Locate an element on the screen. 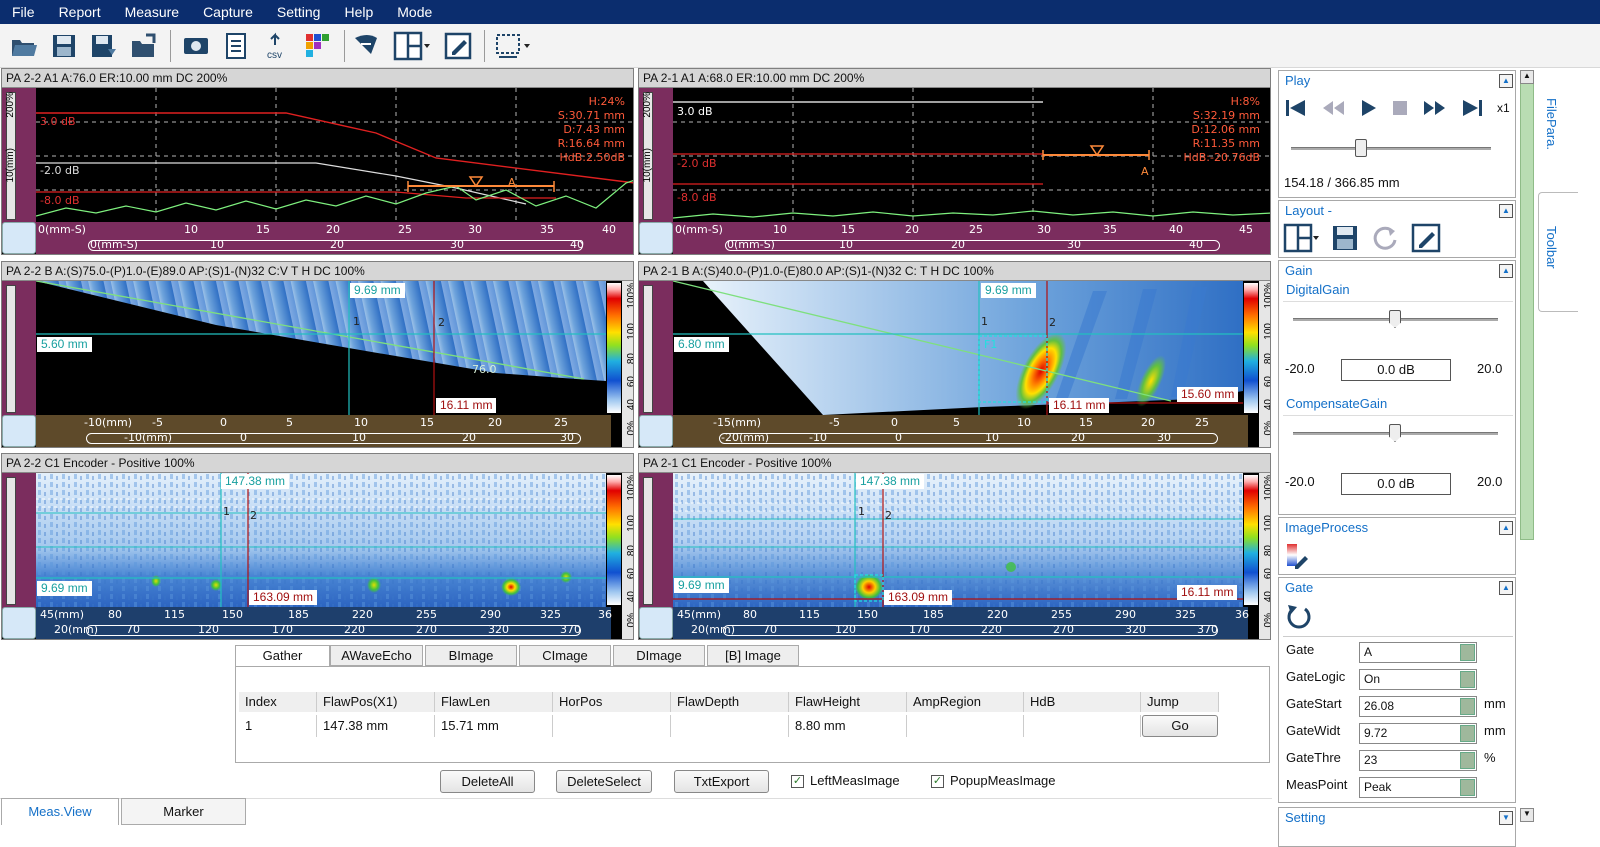 Image resolution: width=1600 pixels, height=847 pixels. open-folder-icon is located at coordinates (24, 46).